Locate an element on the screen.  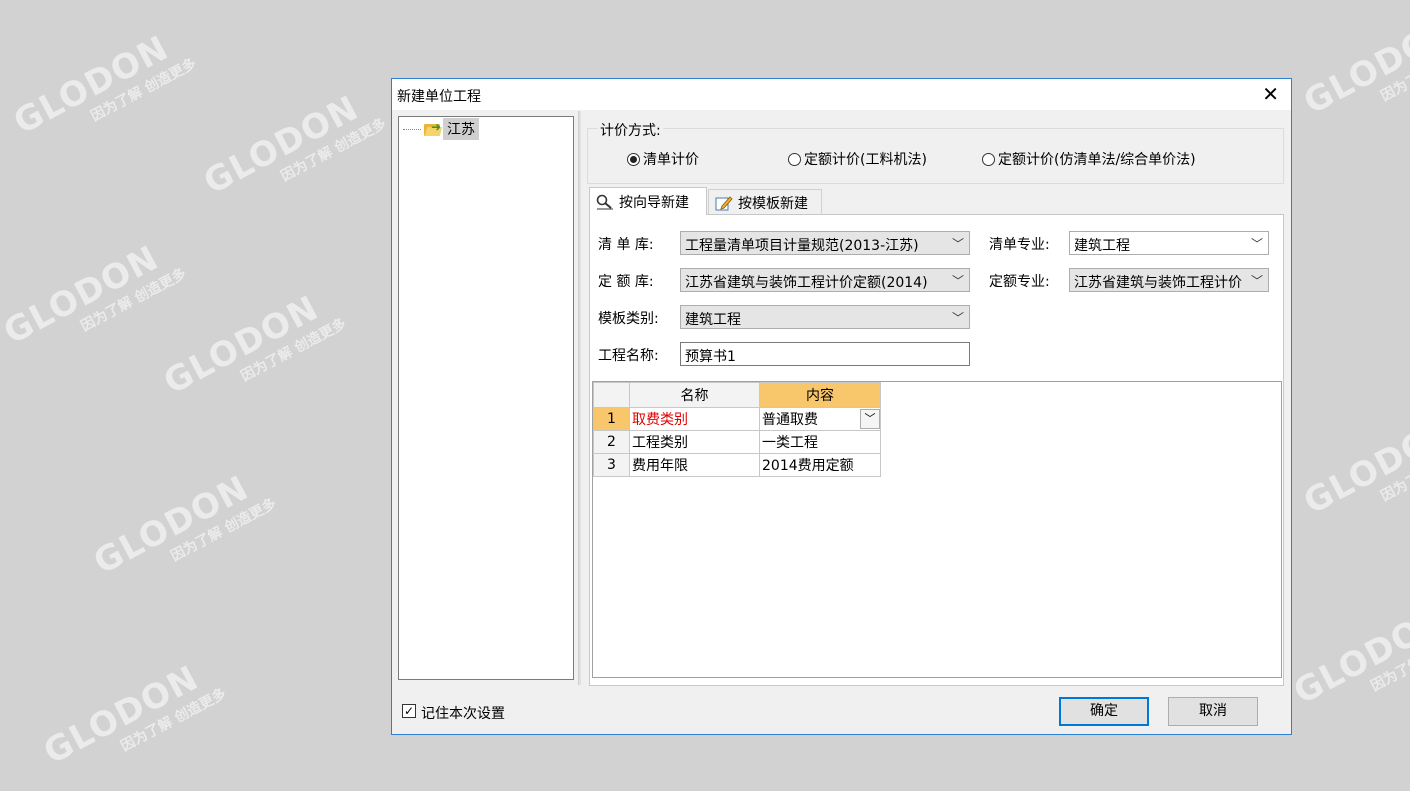
cell-value: 一类工程 is located at coordinates (820, 442).